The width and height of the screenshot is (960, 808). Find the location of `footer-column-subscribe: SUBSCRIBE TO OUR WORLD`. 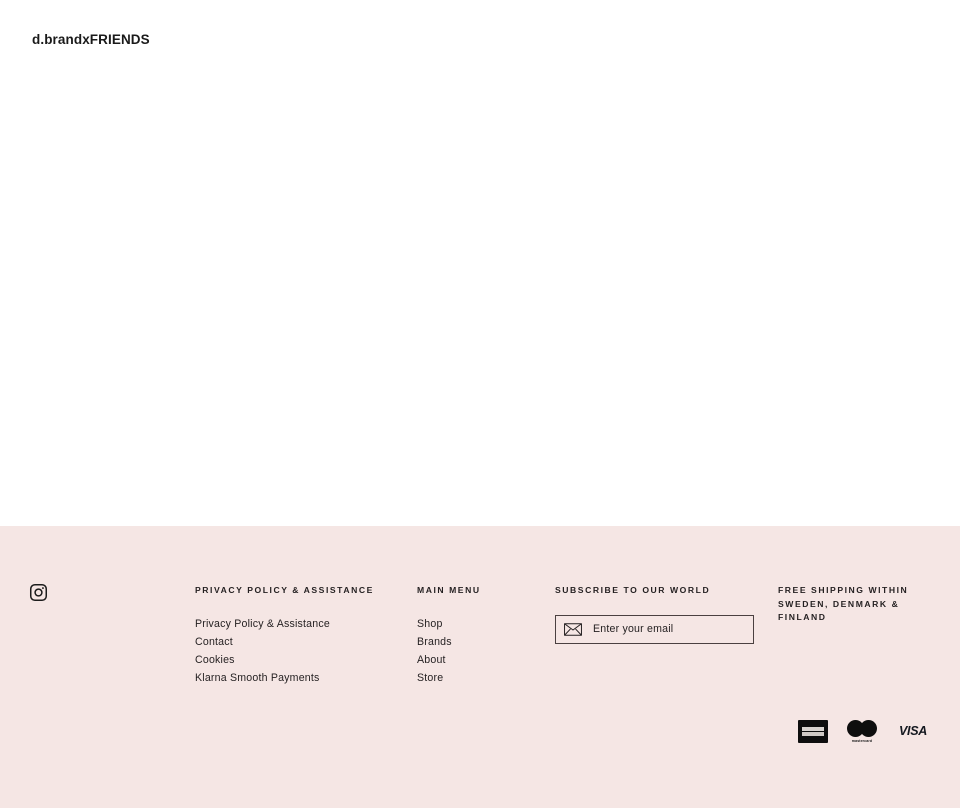

footer-column-subscribe: SUBSCRIBE TO OUR WORLD is located at coordinates (657, 614).